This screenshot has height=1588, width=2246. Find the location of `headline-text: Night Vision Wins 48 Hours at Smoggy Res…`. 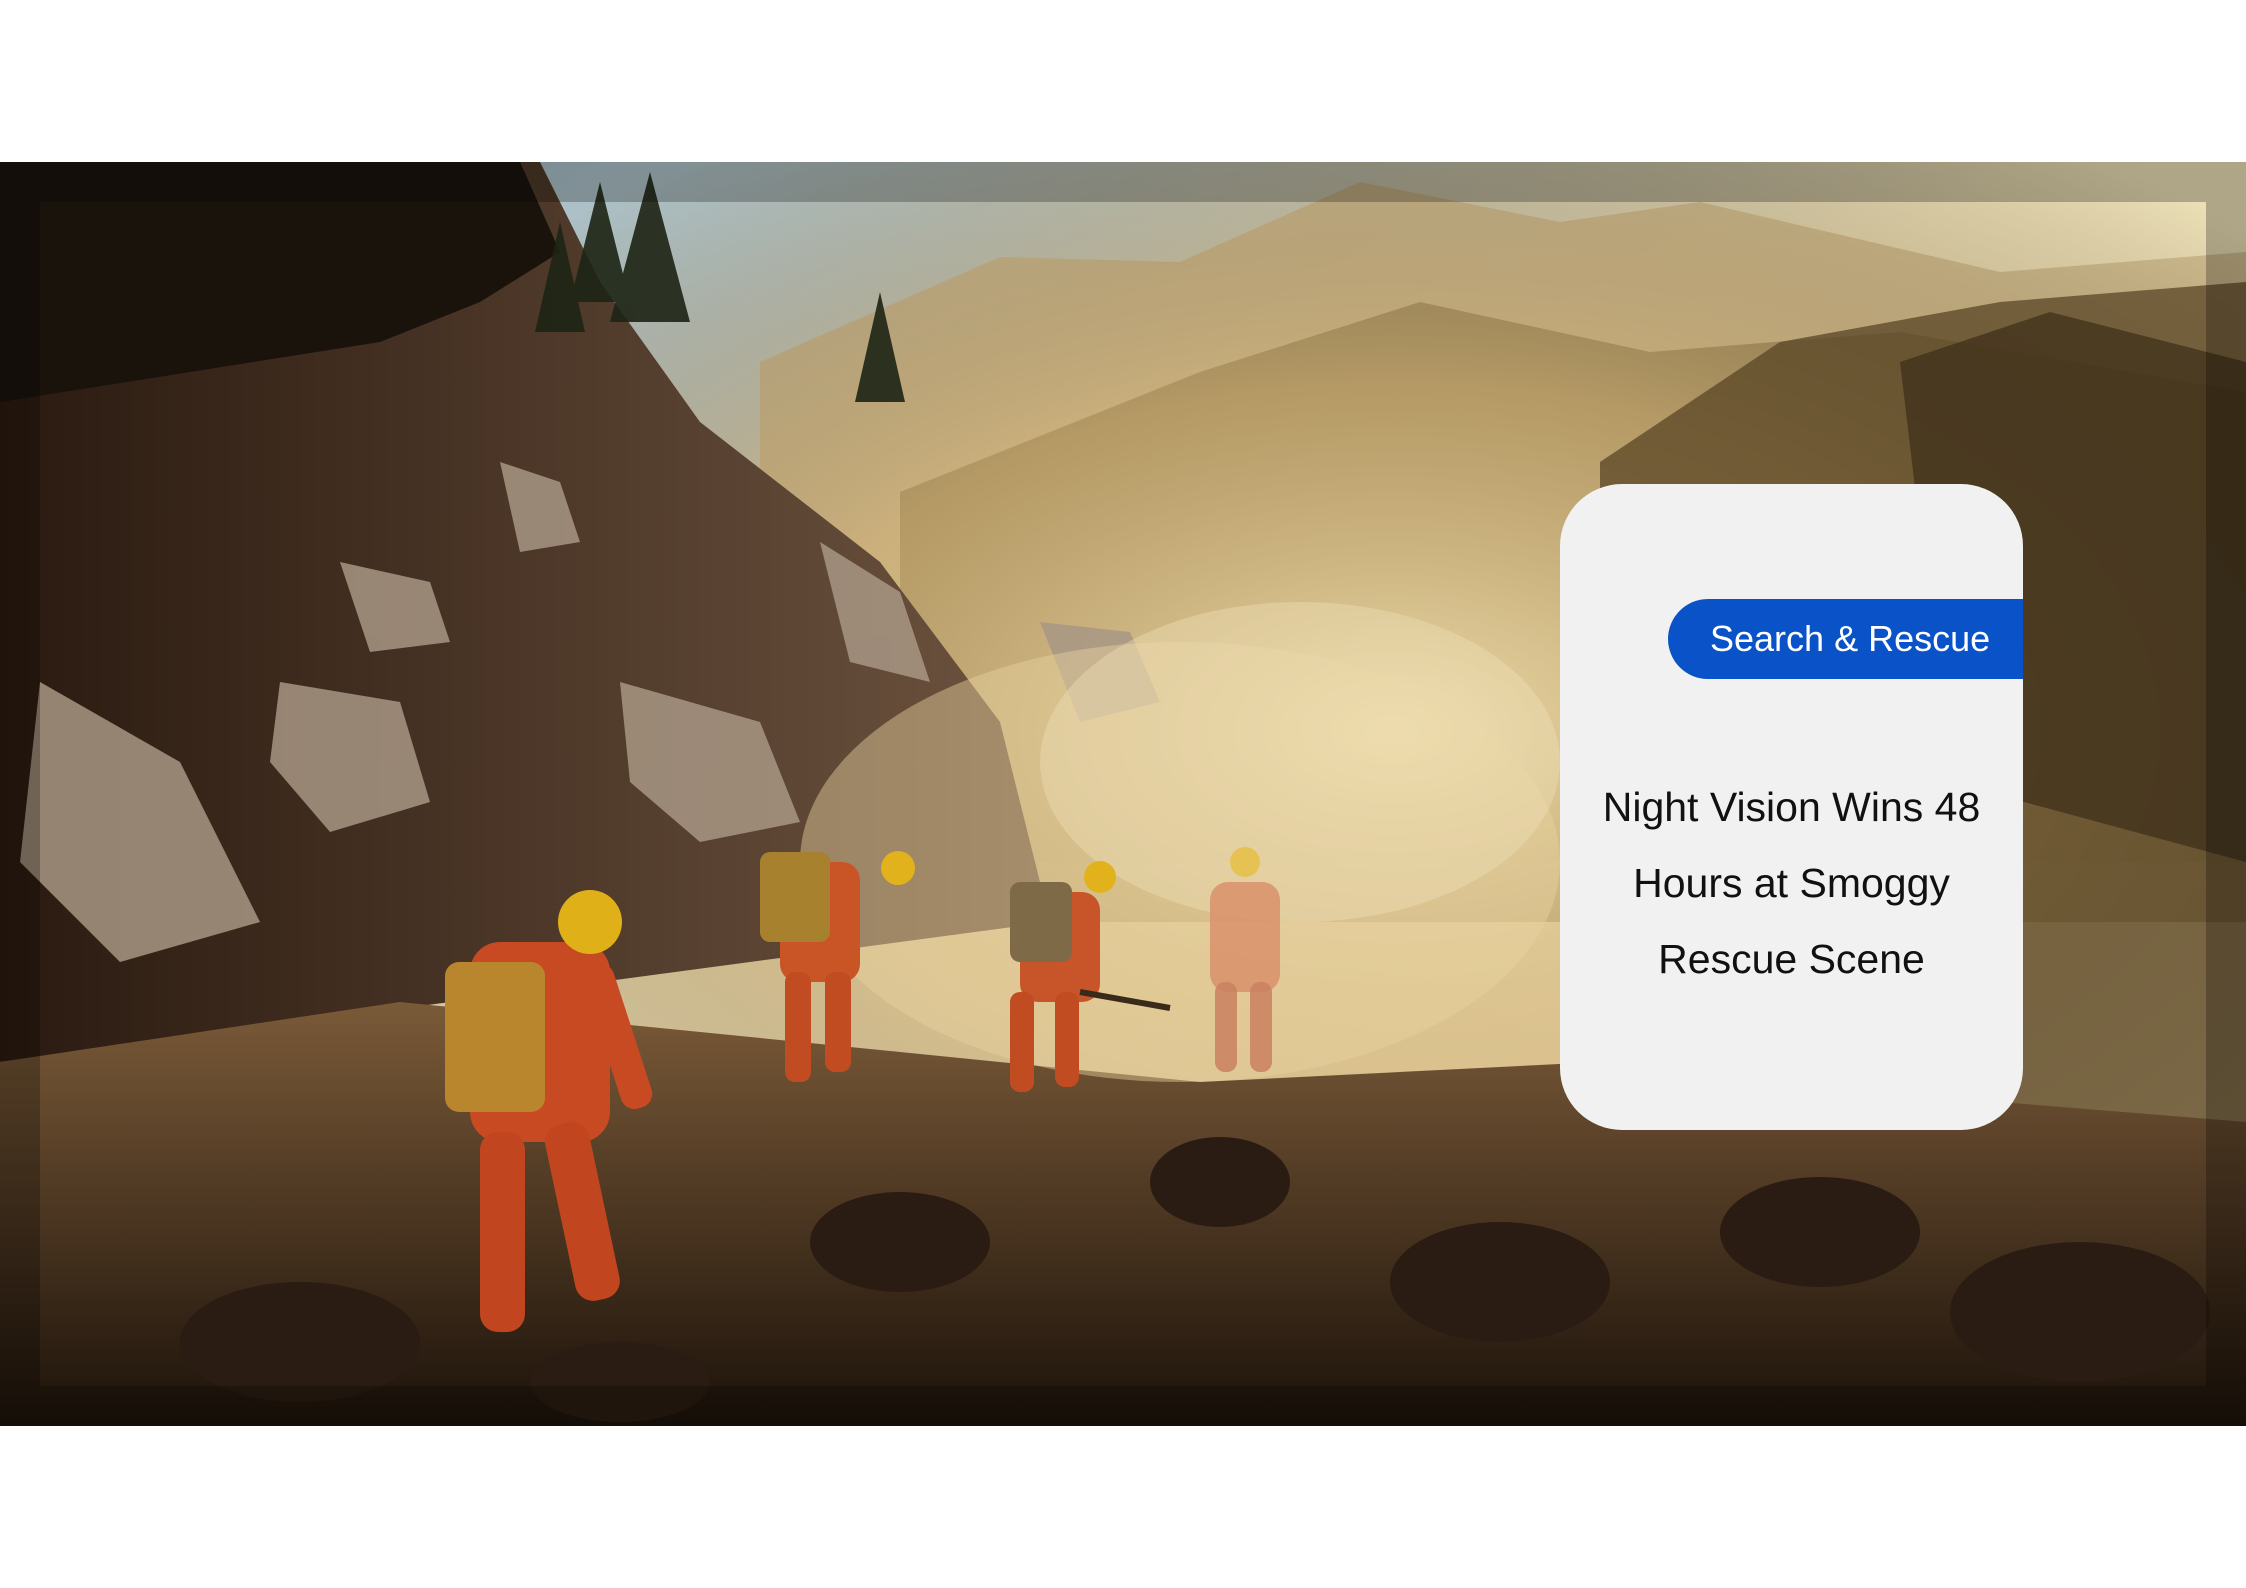

headline-text: Night Vision Wins 48 Hours at Smoggy Res… is located at coordinates (1791, 883).